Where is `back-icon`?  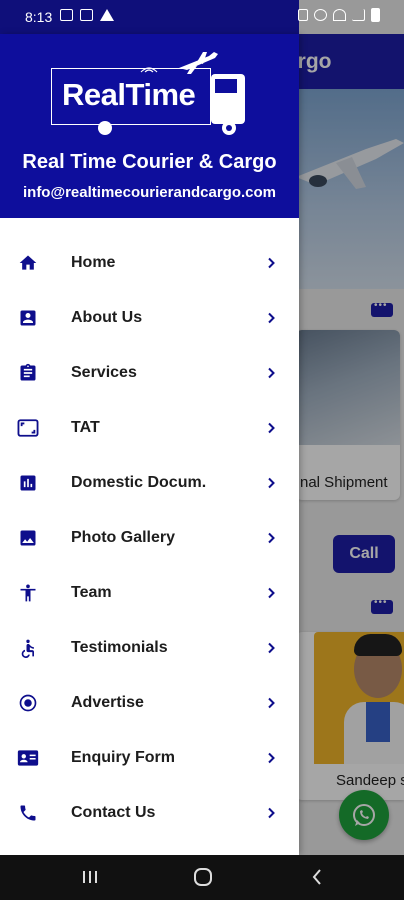 back-icon is located at coordinates (316, 877).